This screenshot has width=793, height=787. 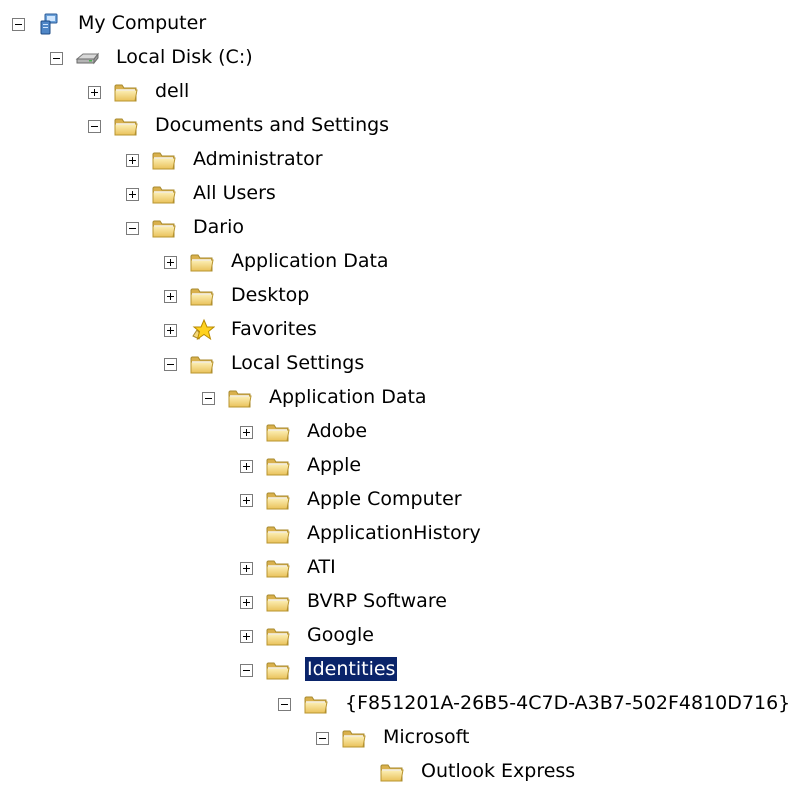 What do you see at coordinates (351, 669) in the screenshot?
I see `tree-label-selected: Identities` at bounding box center [351, 669].